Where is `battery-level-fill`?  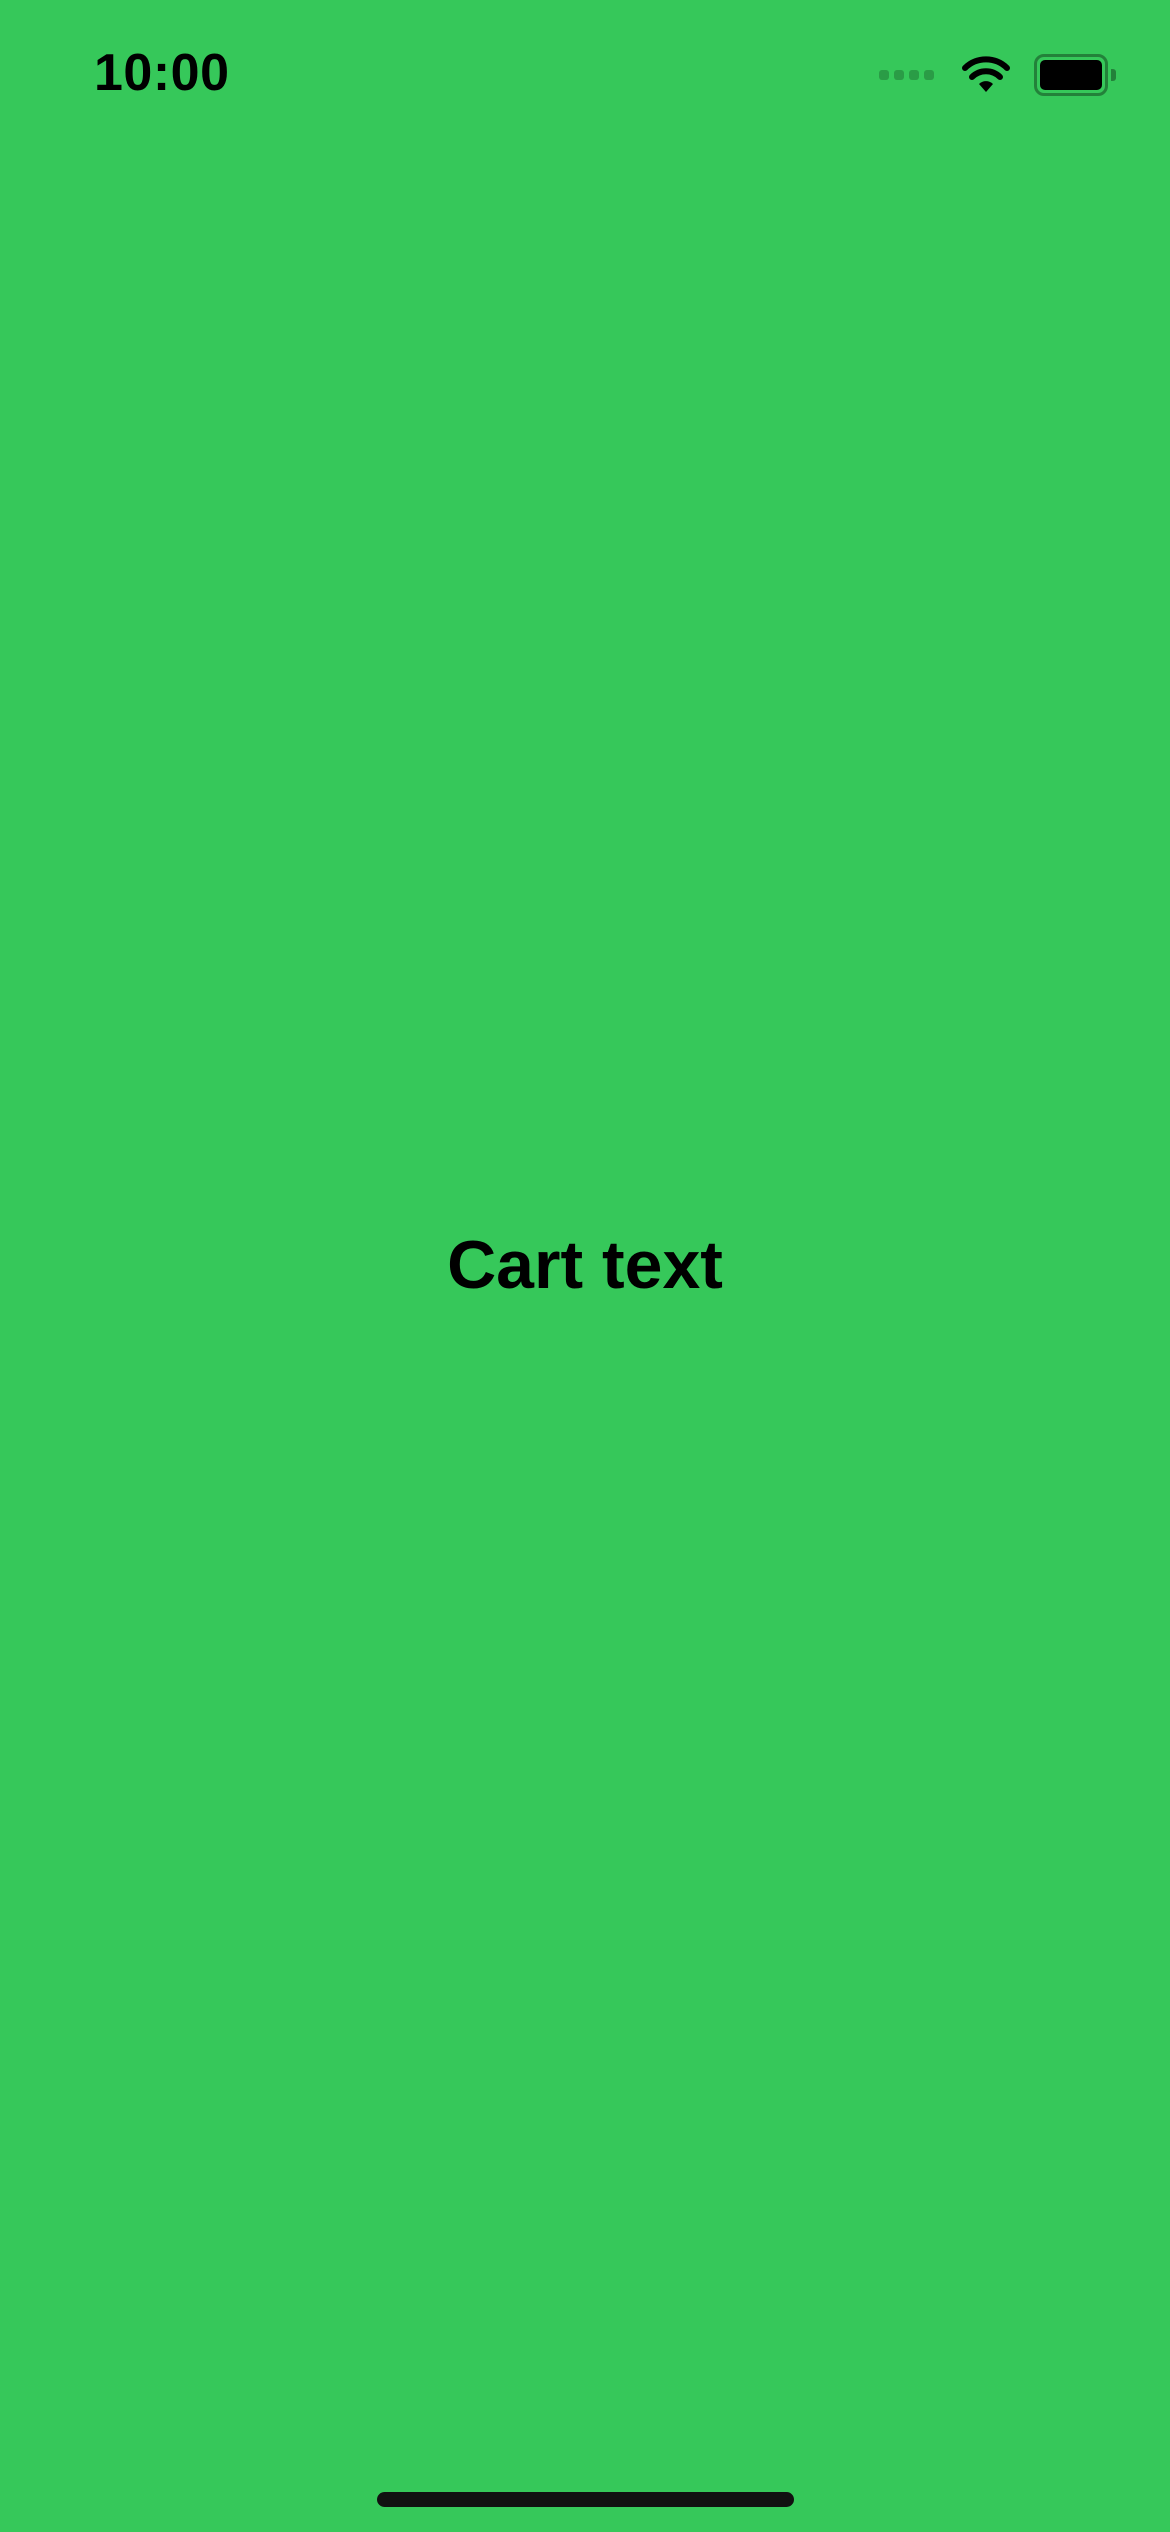 battery-level-fill is located at coordinates (1071, 75).